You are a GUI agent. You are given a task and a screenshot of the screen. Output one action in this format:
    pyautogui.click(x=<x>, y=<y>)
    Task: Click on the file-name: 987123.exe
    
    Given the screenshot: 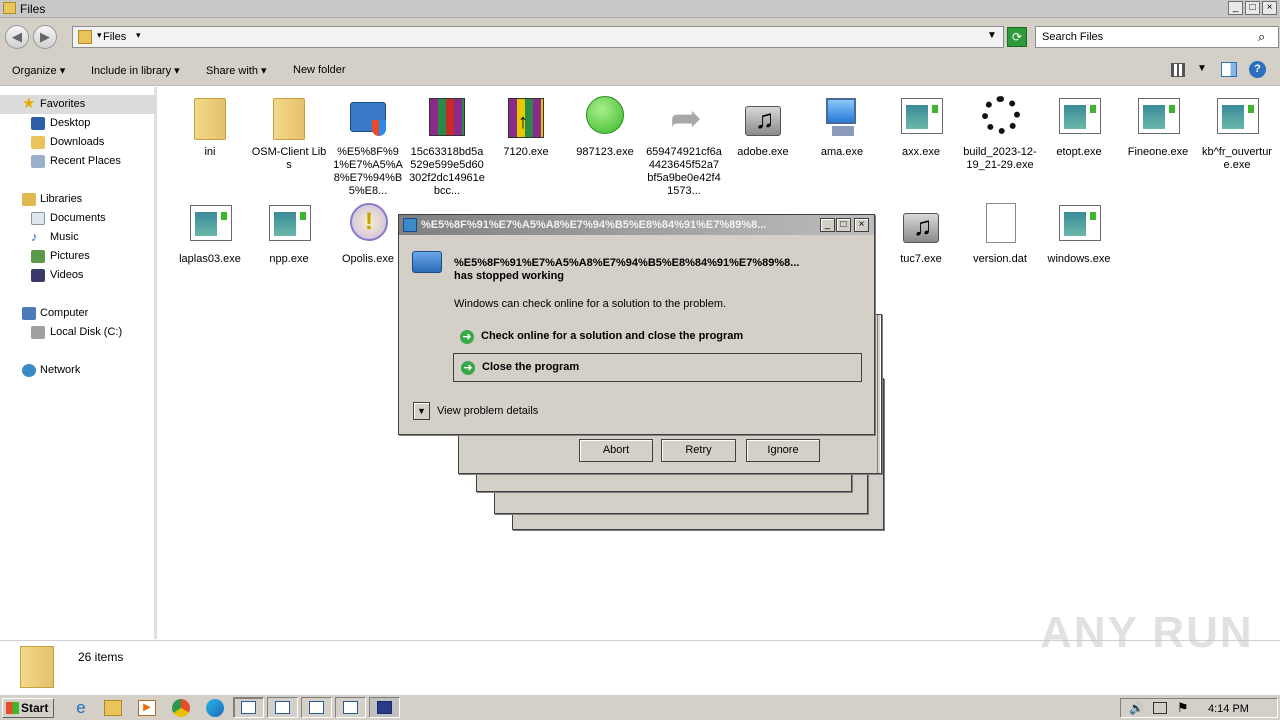 What is the action you would take?
    pyautogui.click(x=605, y=152)
    